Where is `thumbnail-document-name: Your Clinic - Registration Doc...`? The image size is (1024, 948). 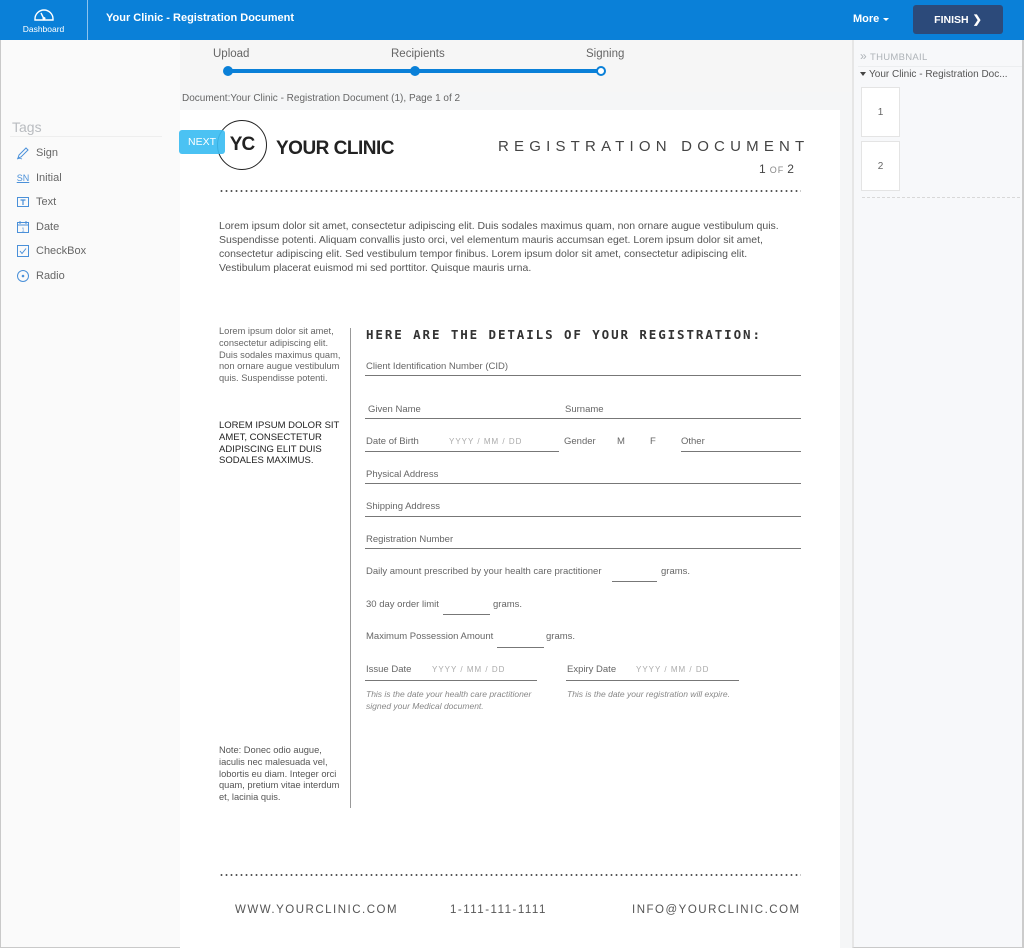
thumbnail-document-name: Your Clinic - Registration Doc... is located at coordinates (938, 74).